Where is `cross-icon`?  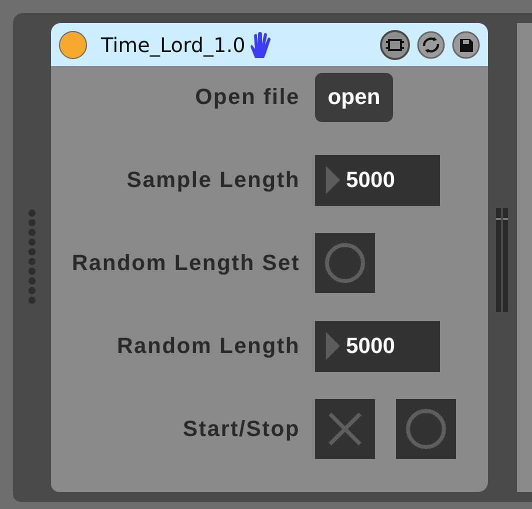 cross-icon is located at coordinates (345, 429).